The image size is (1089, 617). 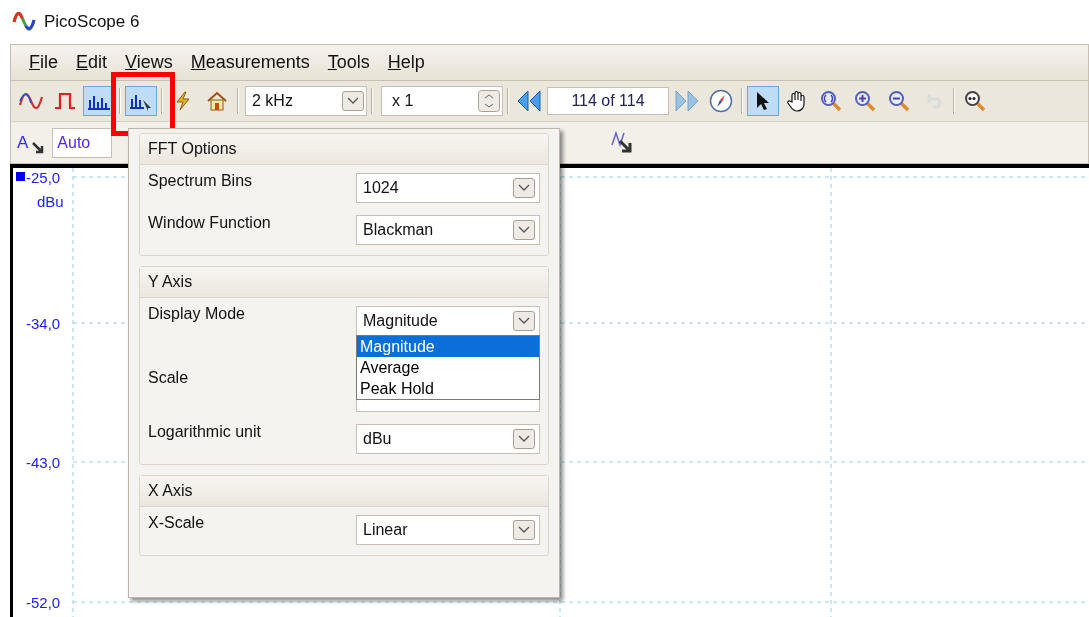 I want to click on pointer-arrow-icon, so click(x=38, y=147).